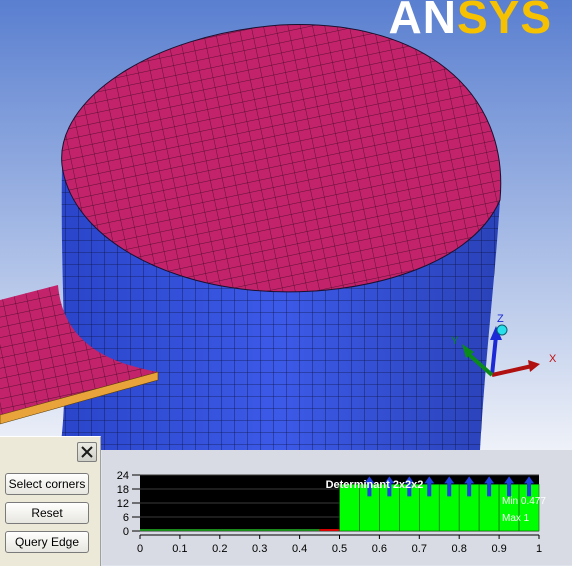 Image resolution: width=572 pixels, height=566 pixels. I want to click on ansys-logo: ANSYS, so click(470, 21).